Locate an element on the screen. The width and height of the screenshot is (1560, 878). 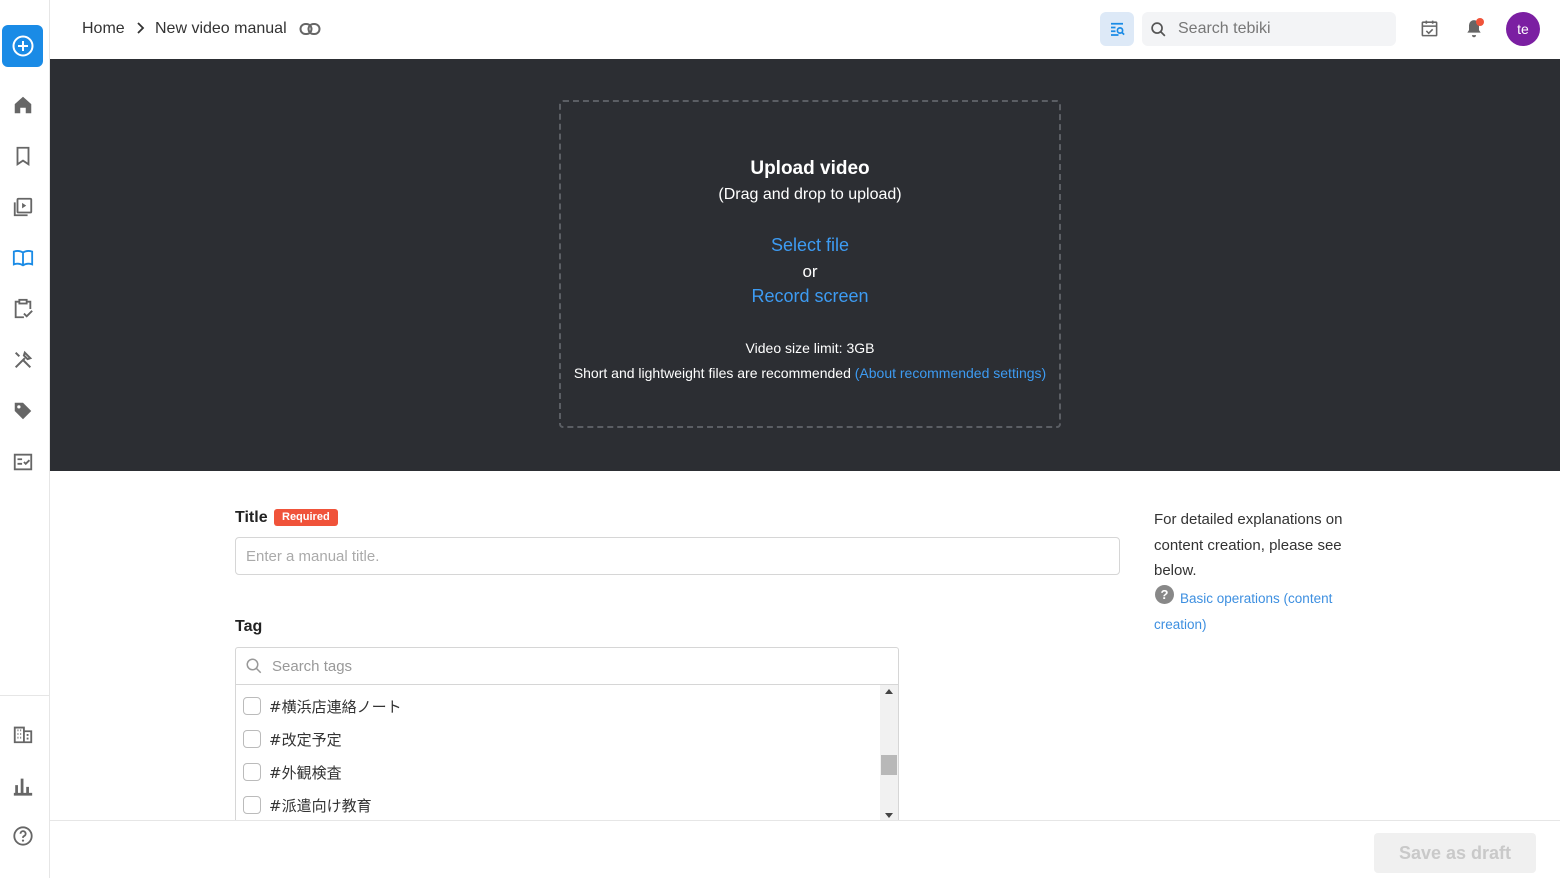
search-input is located at coordinates (1283, 29).